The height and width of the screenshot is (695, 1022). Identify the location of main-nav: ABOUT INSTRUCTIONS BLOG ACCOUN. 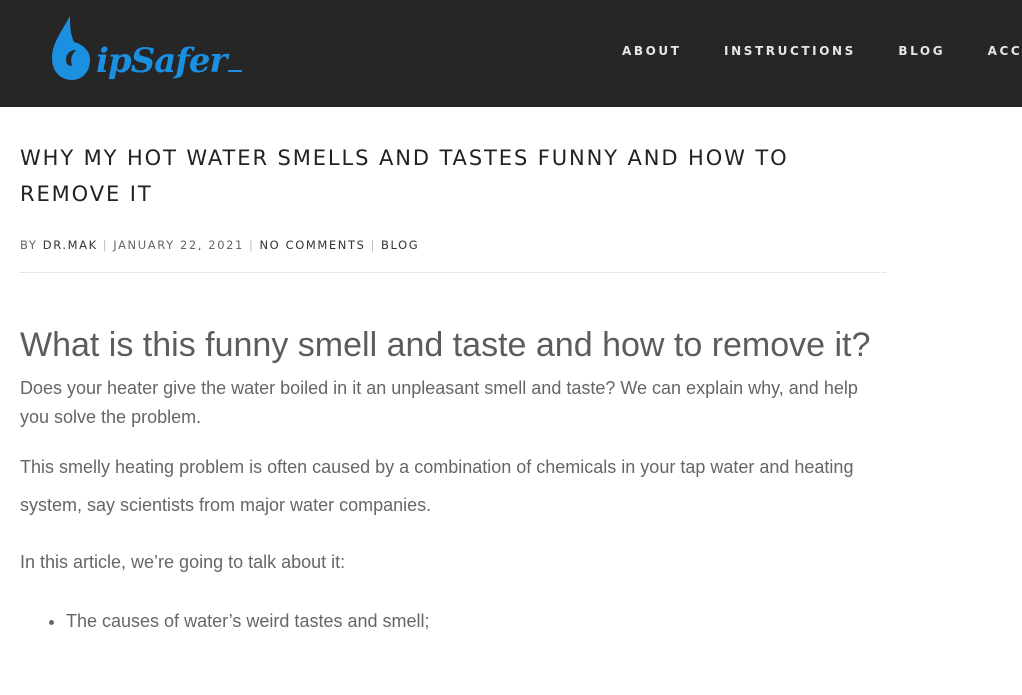
(822, 51).